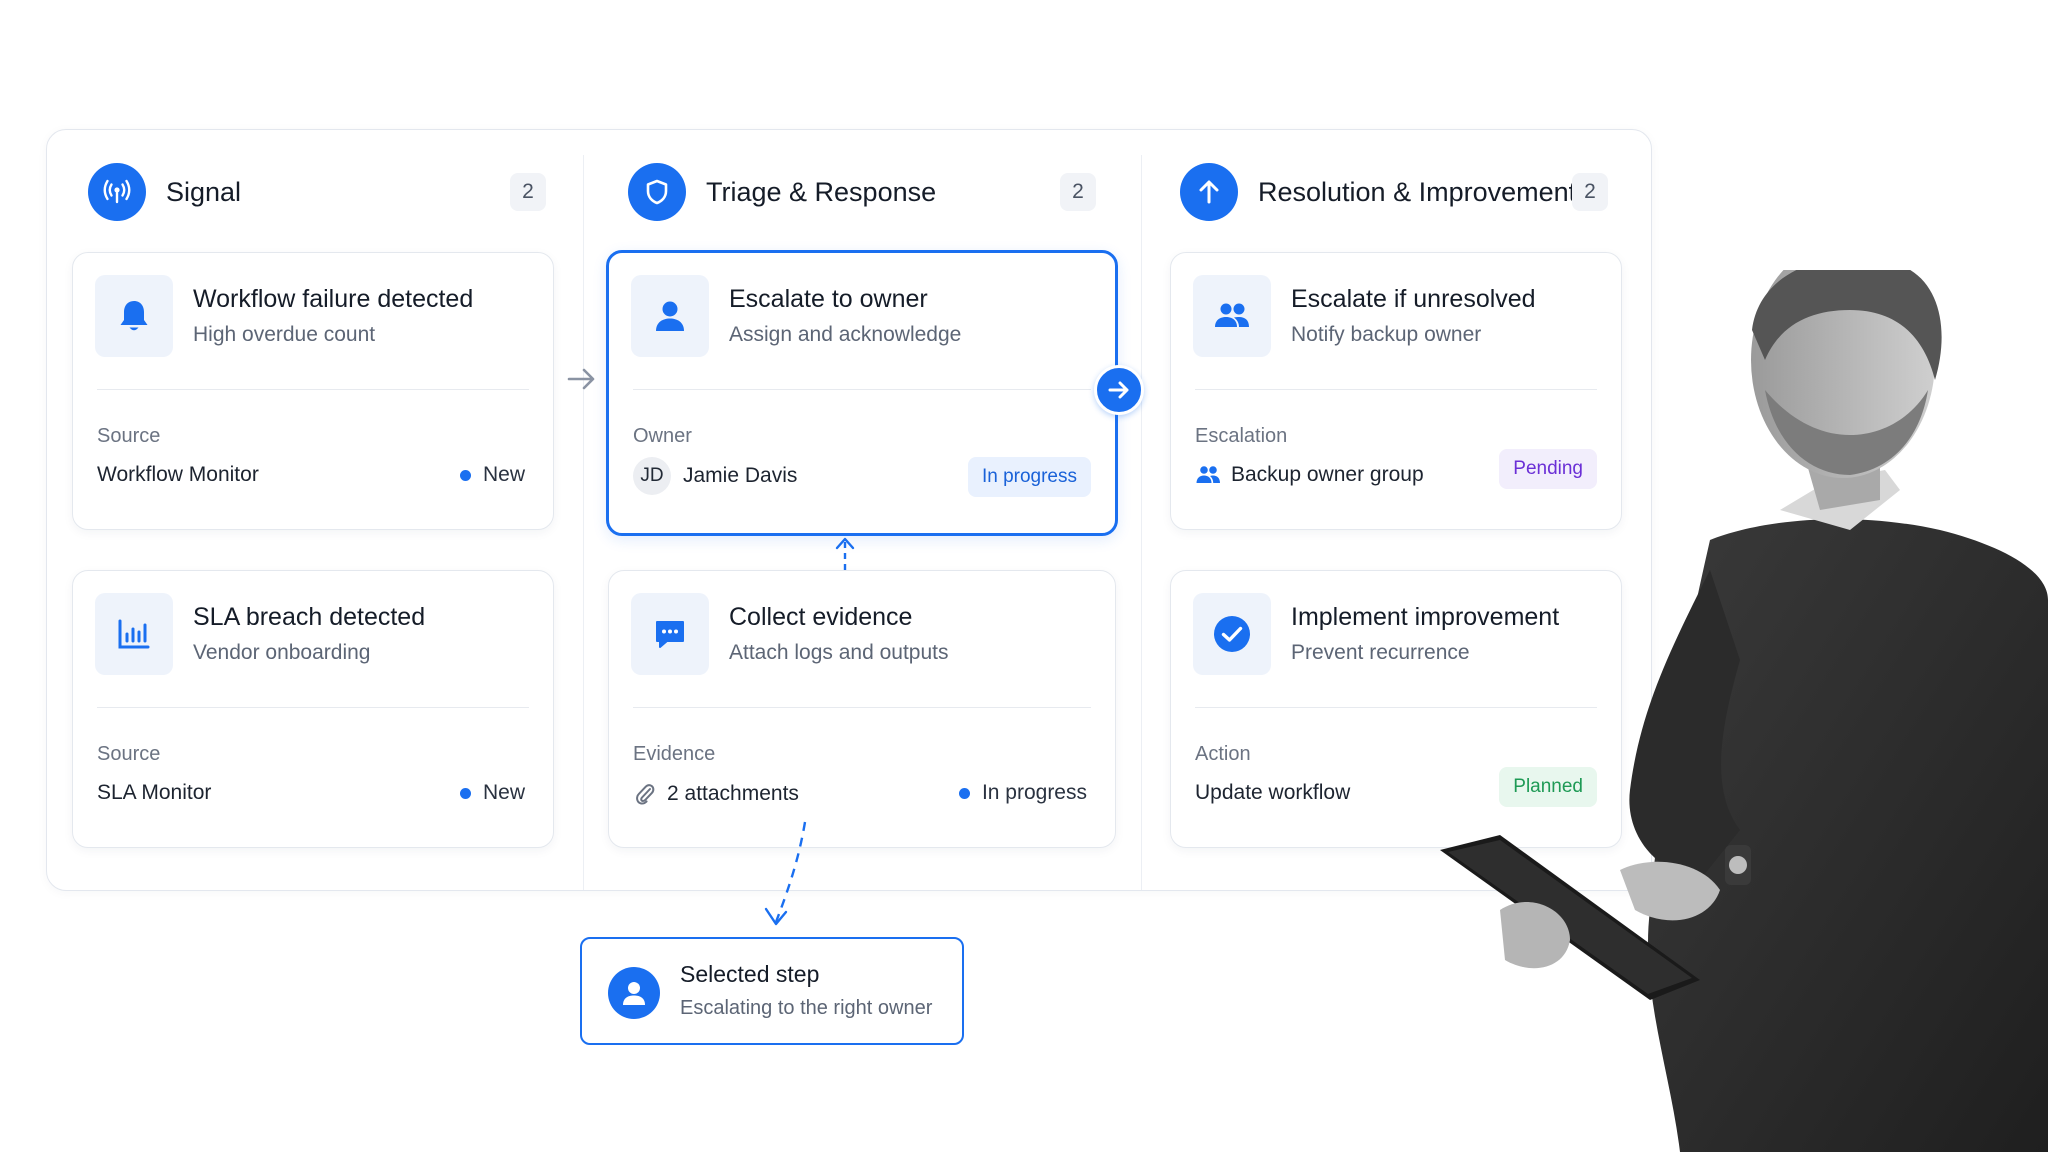  Describe the element at coordinates (284, 334) in the screenshot. I see `card-subtitle: High overdue count` at that location.